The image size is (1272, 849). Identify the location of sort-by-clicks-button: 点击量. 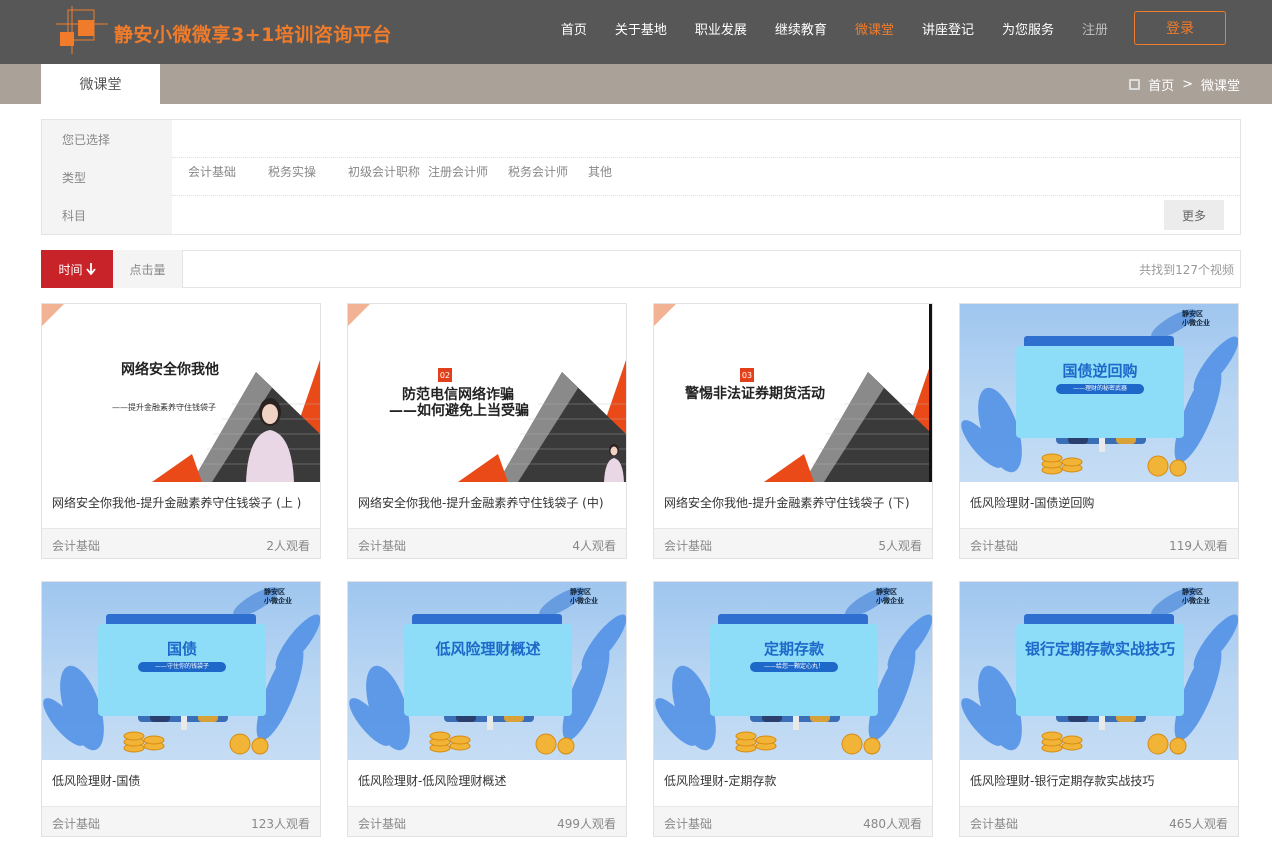
(148, 269).